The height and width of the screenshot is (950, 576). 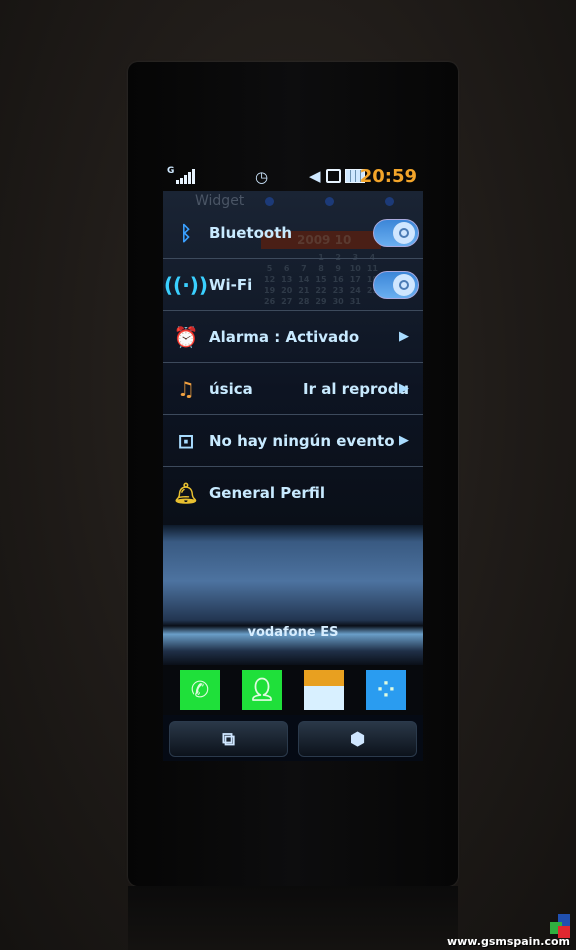 I want to click on phone-icon: ✆, so click(x=200, y=690).